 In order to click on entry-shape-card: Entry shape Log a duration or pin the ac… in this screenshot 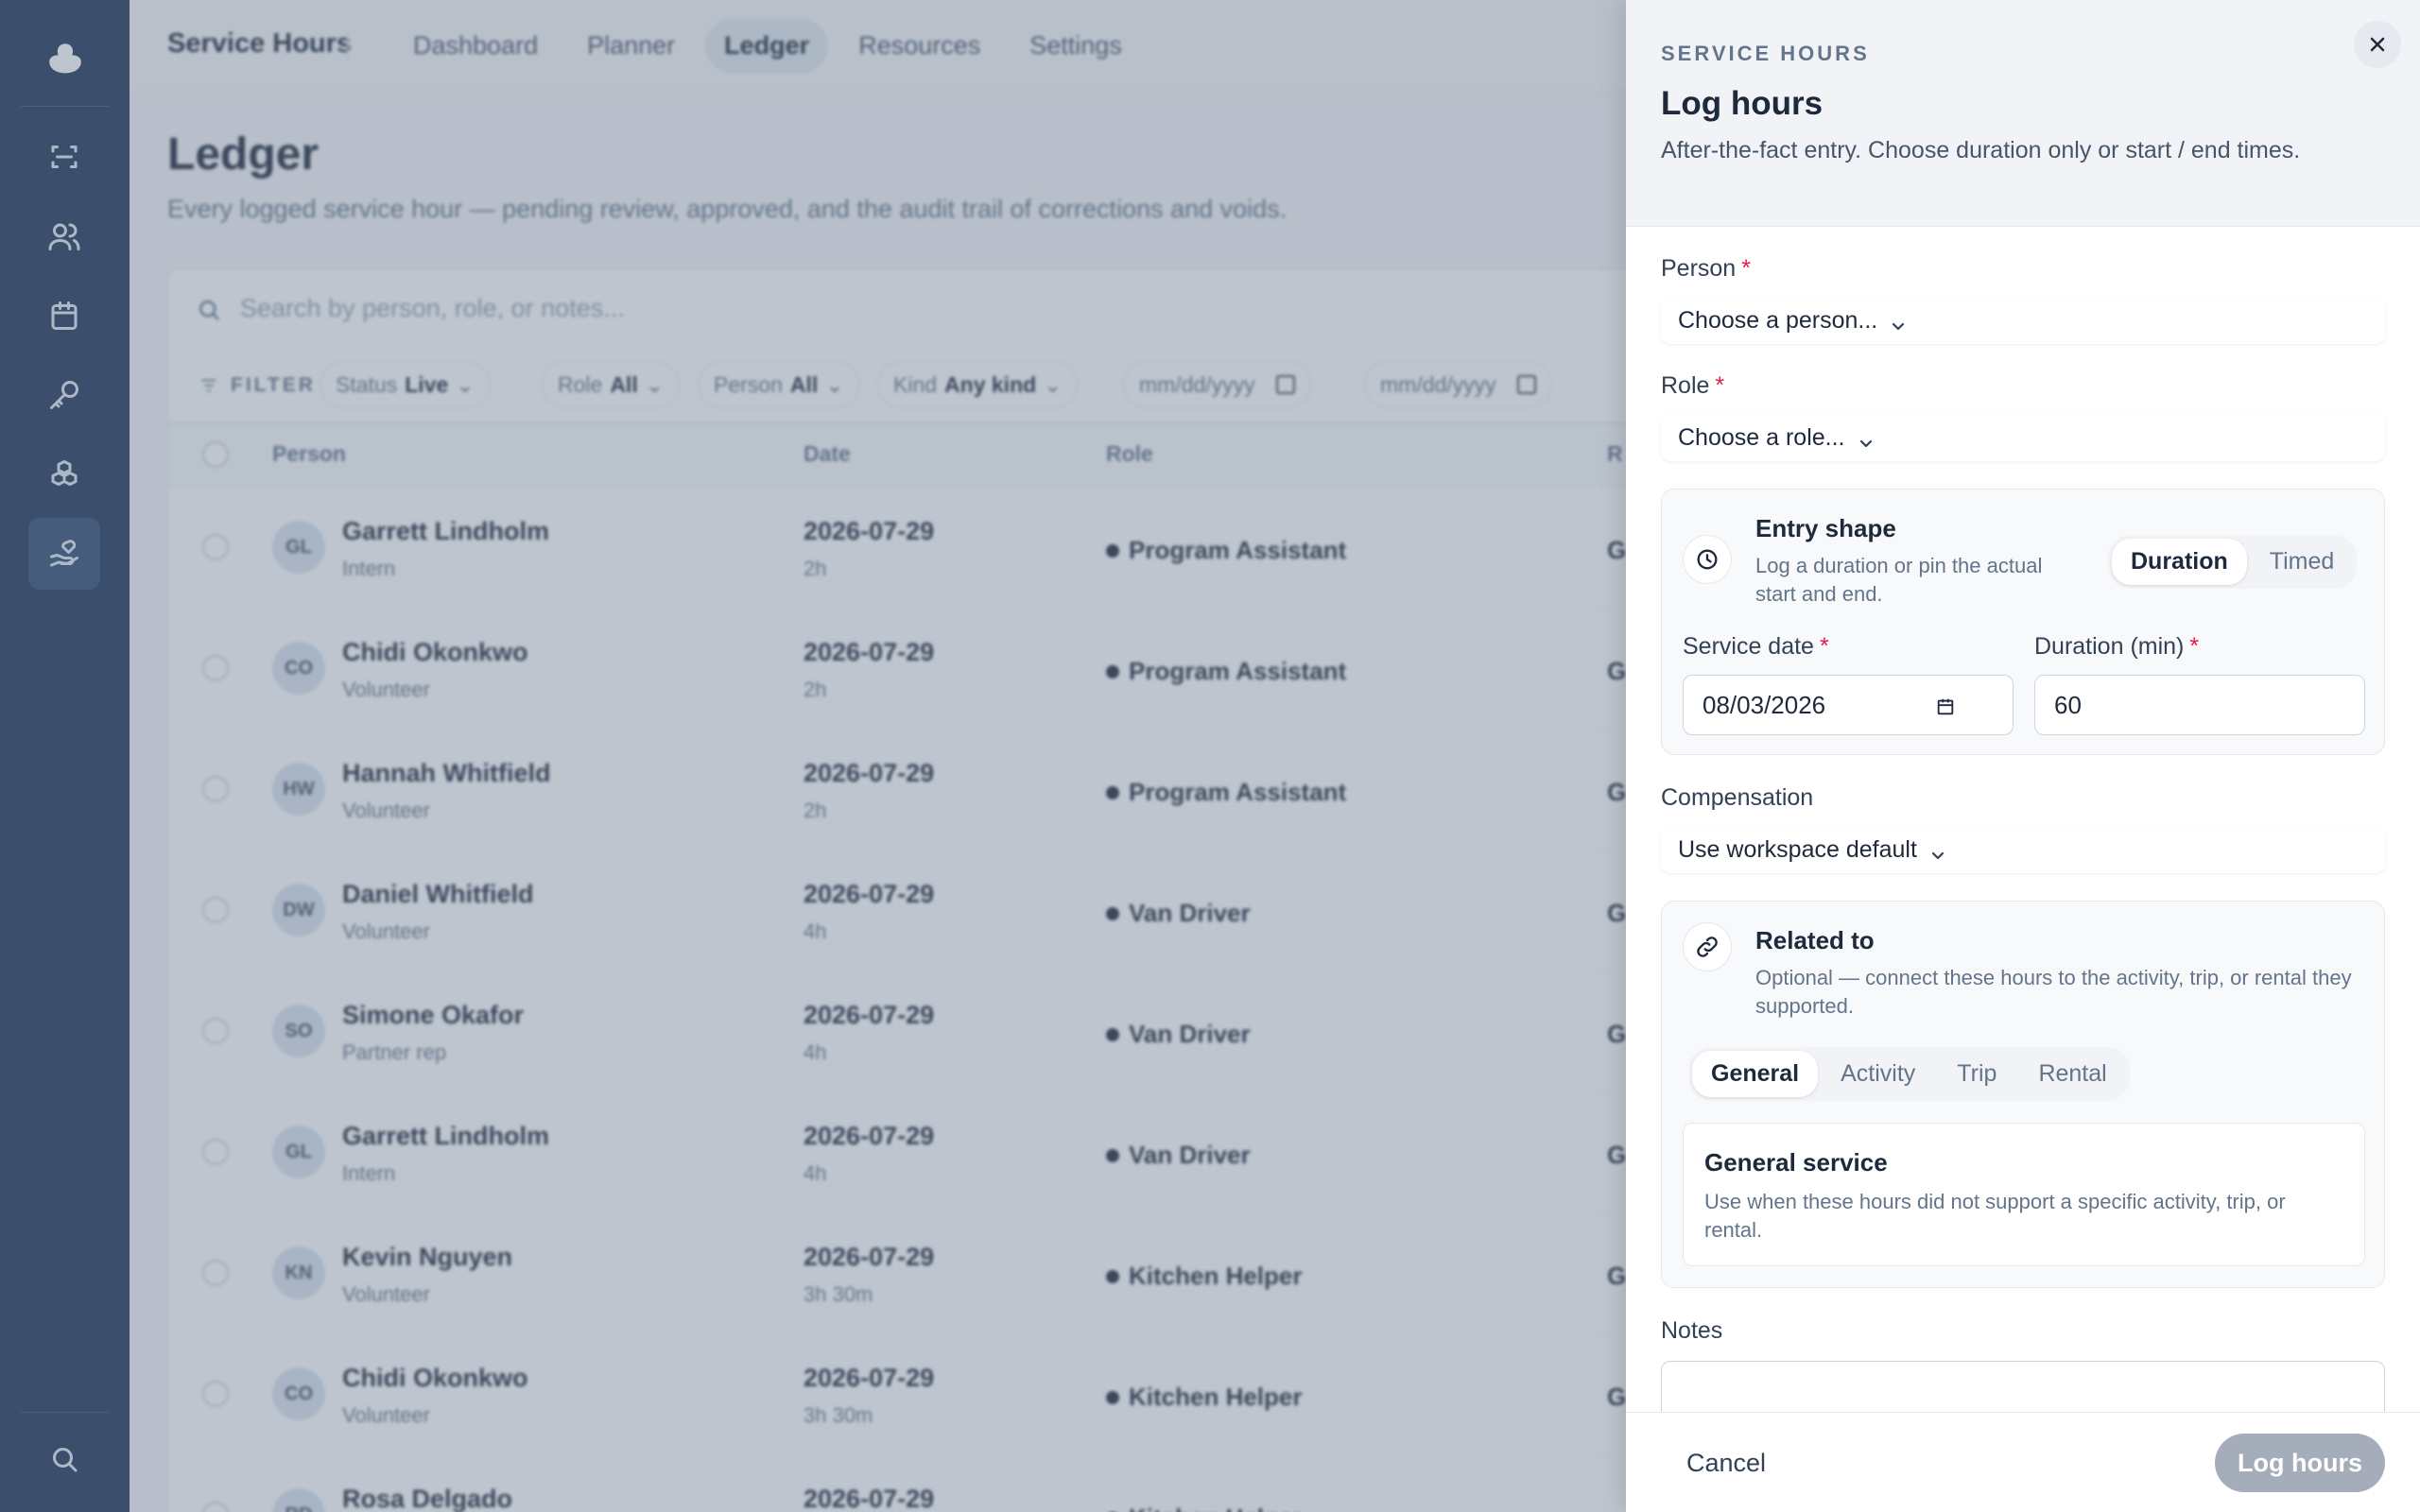, I will do `click(2023, 622)`.